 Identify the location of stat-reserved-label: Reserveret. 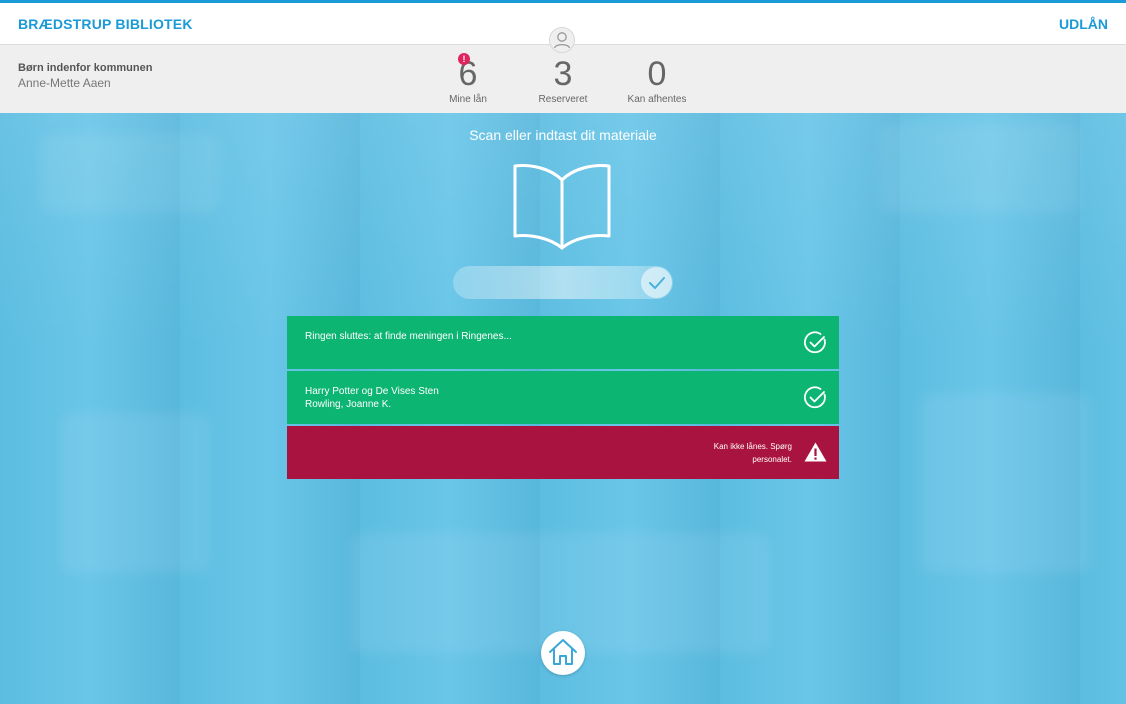
(563, 99).